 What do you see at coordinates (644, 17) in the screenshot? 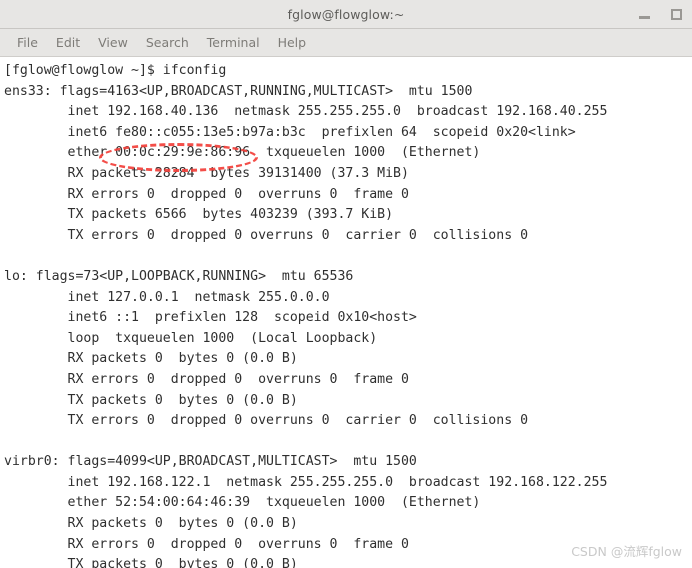
I see `minimize-icon` at bounding box center [644, 17].